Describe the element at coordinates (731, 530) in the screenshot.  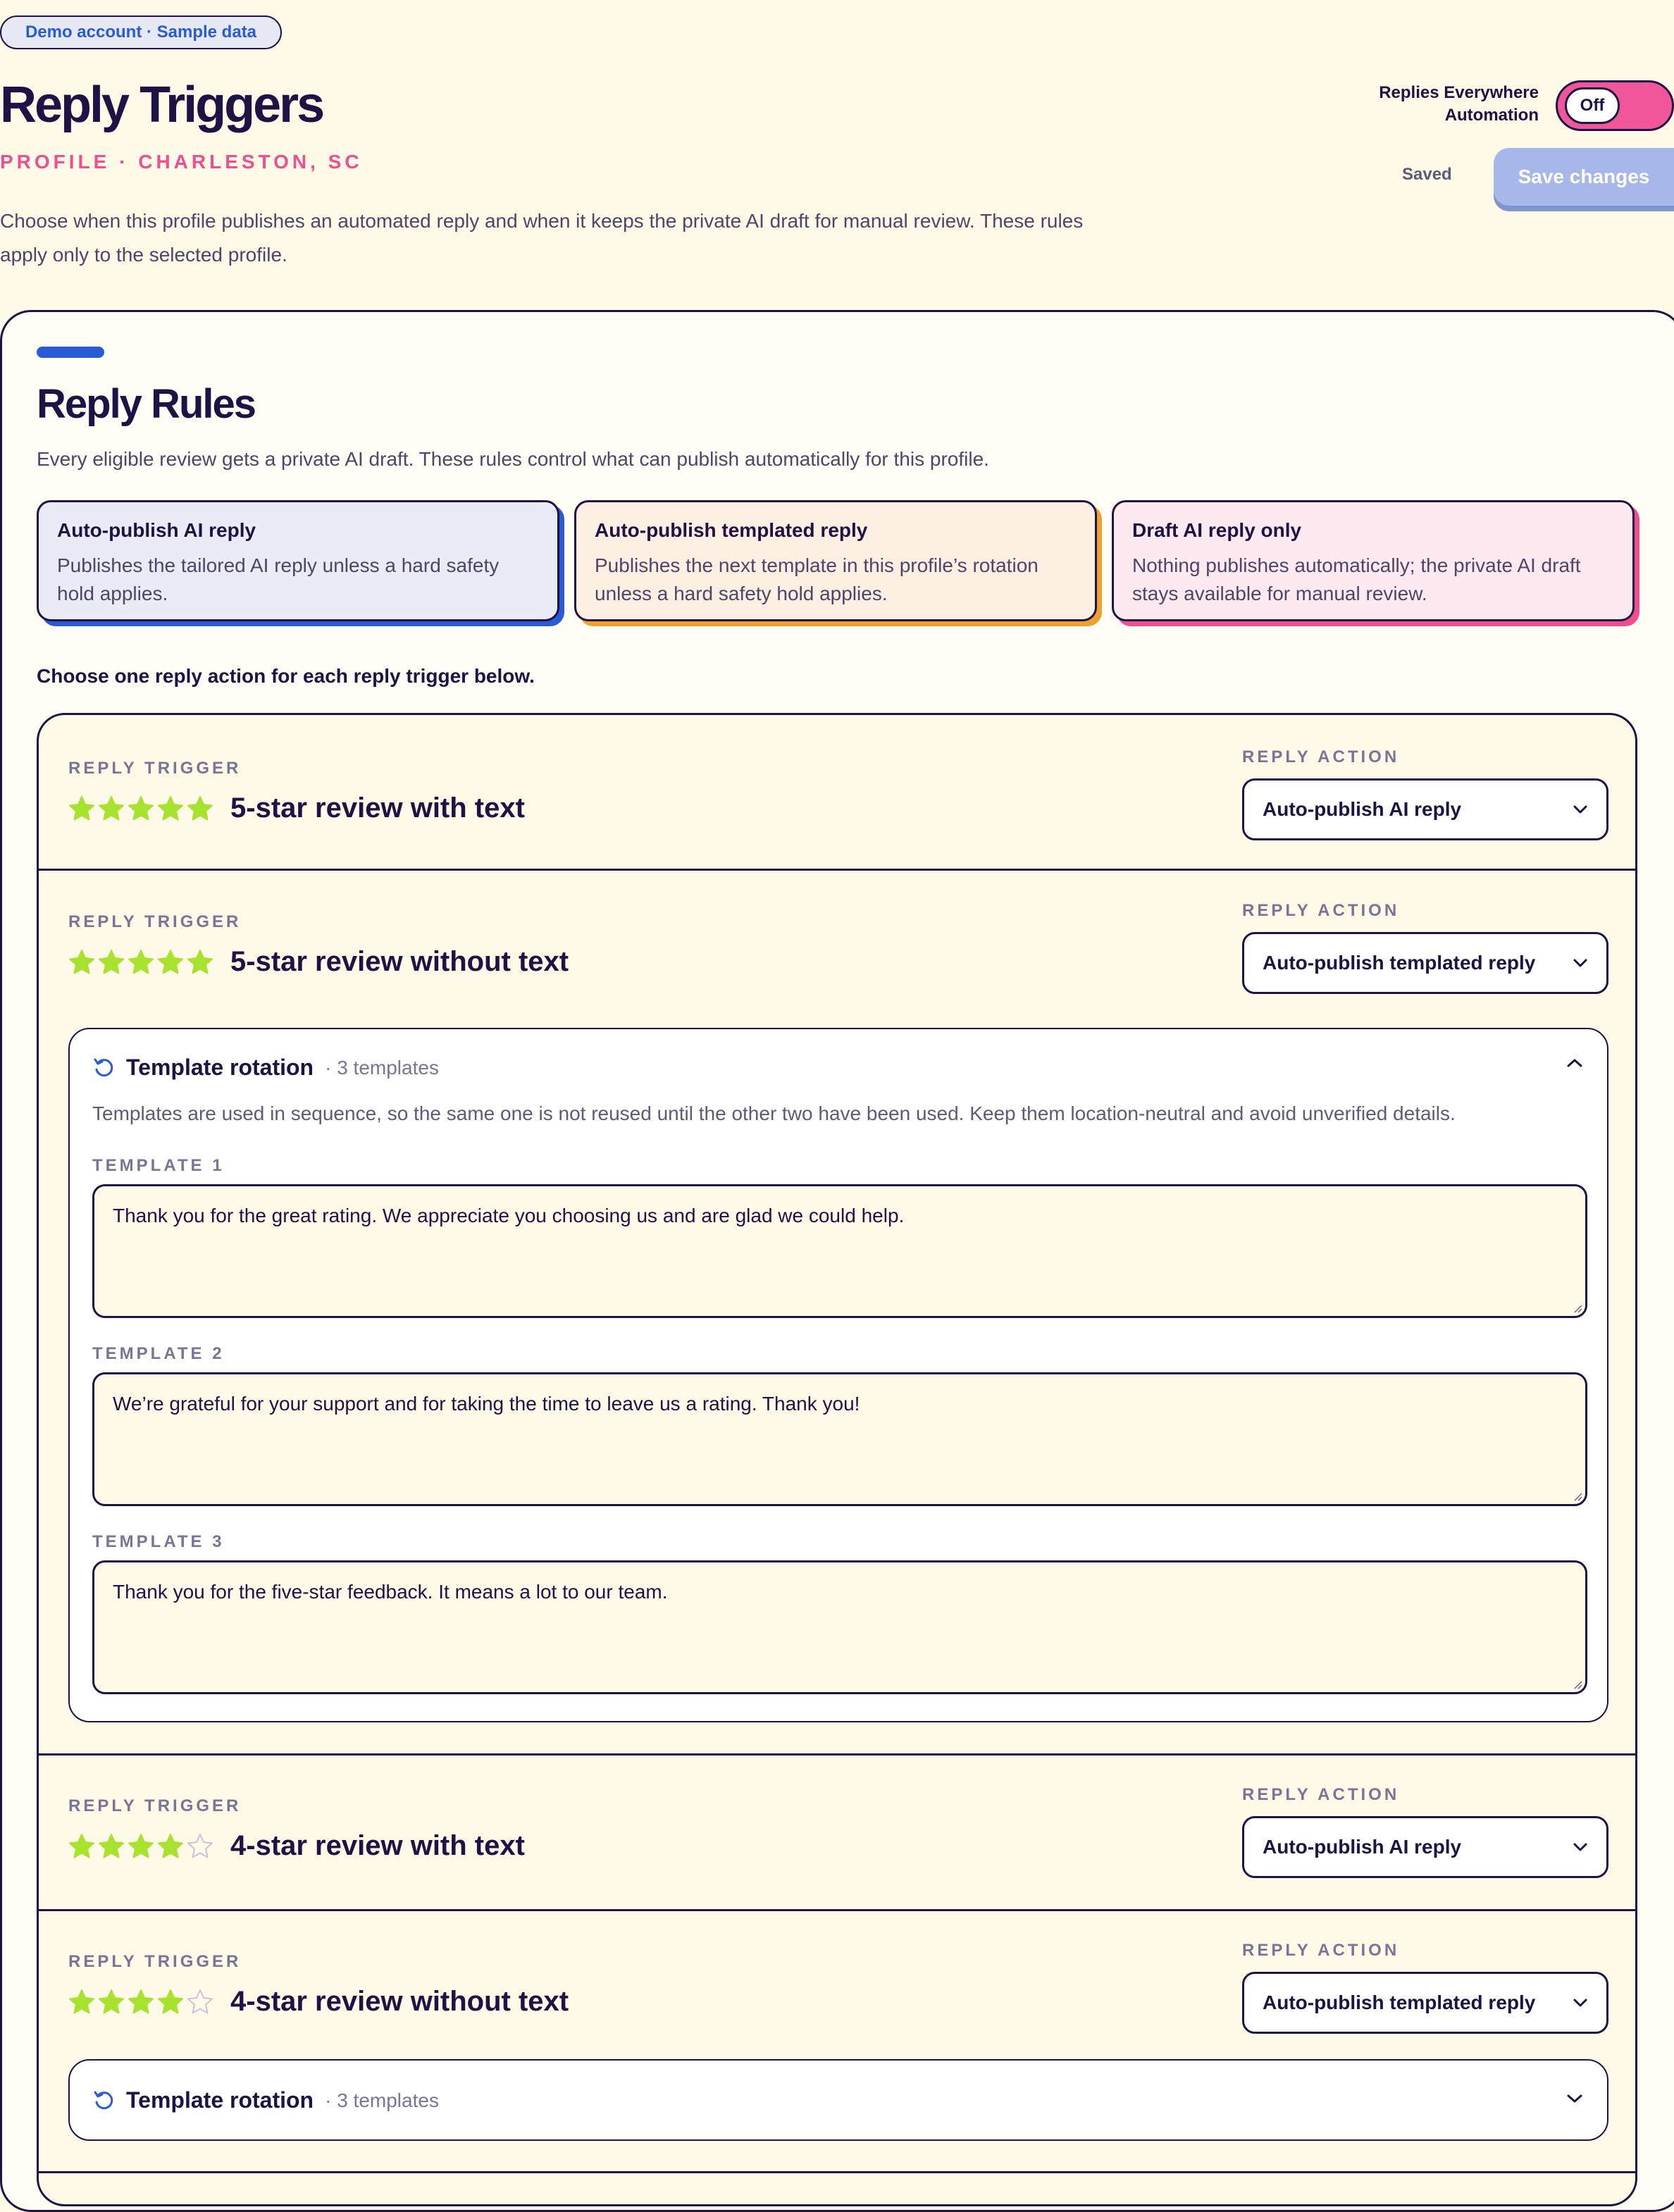
I see `legend-title: Auto-publish templated reply` at that location.